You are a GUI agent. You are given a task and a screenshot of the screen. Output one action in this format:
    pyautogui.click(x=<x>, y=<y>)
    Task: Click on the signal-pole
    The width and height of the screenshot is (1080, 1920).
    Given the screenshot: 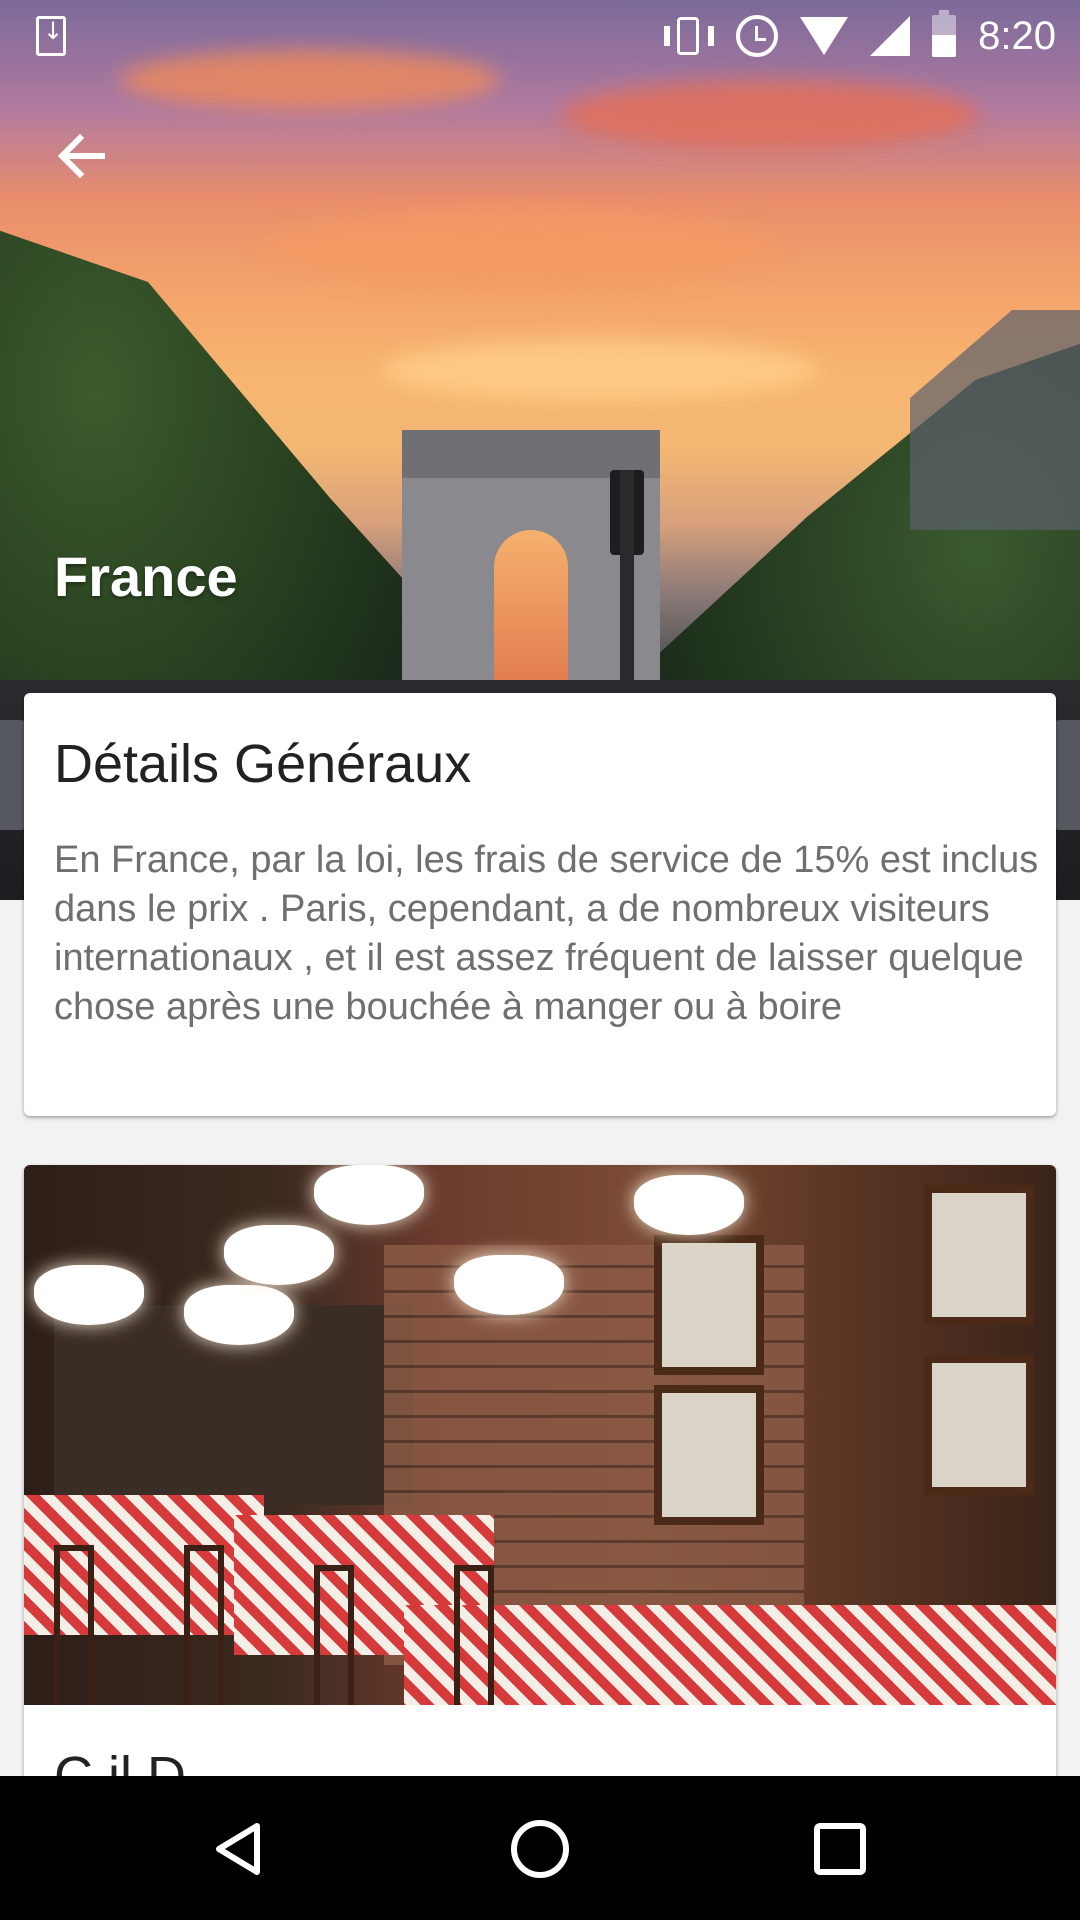 What is the action you would take?
    pyautogui.click(x=627, y=585)
    